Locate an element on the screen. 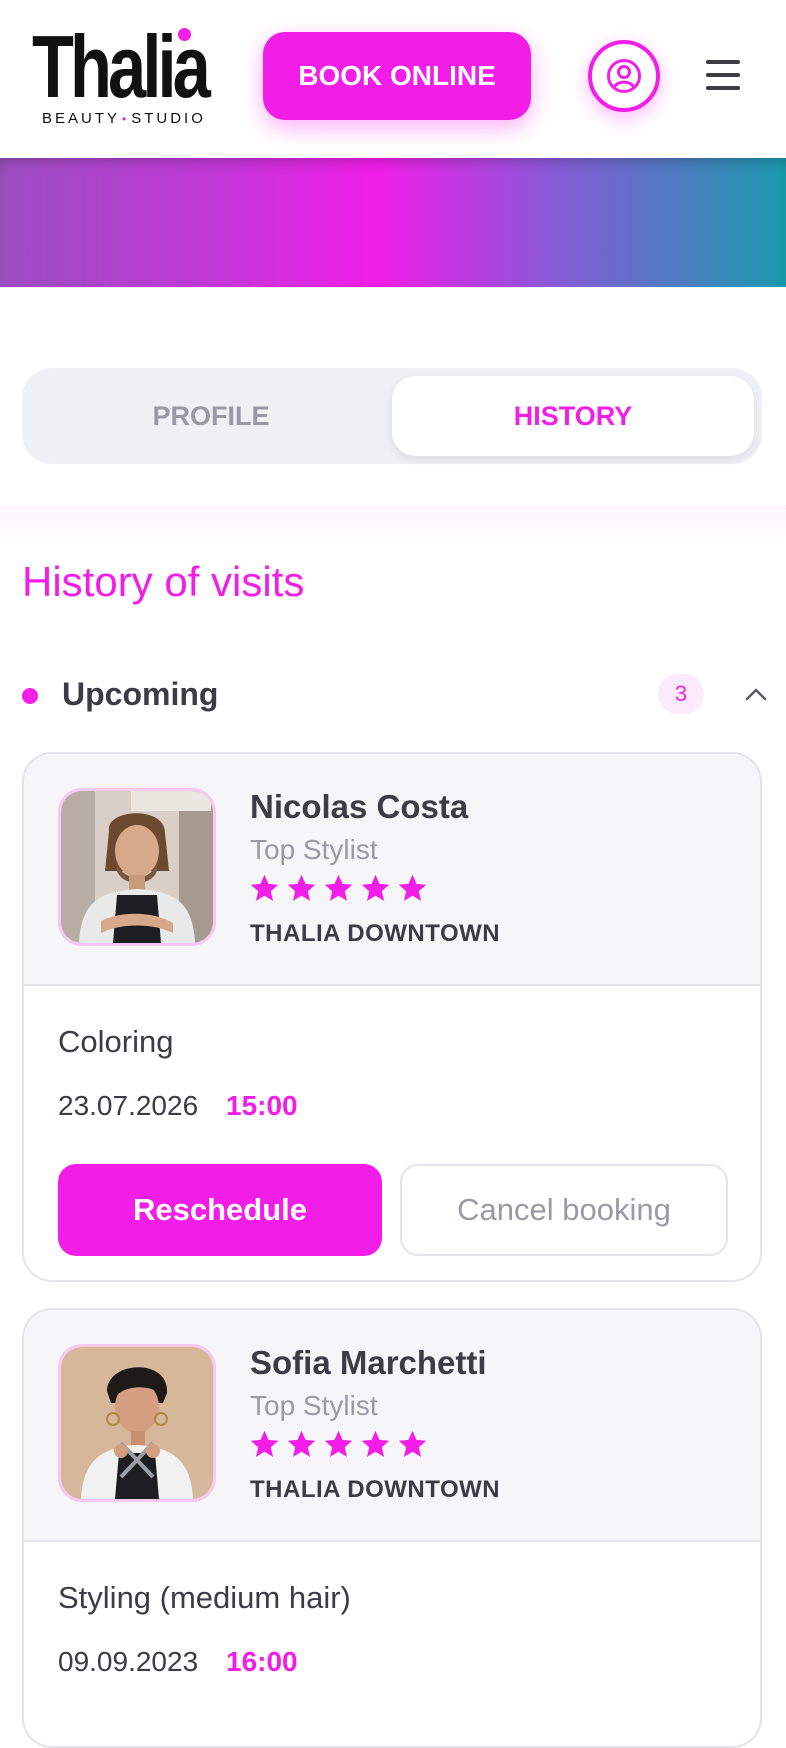 This screenshot has height=1748, width=786. visit-time: 16:00 is located at coordinates (262, 1661).